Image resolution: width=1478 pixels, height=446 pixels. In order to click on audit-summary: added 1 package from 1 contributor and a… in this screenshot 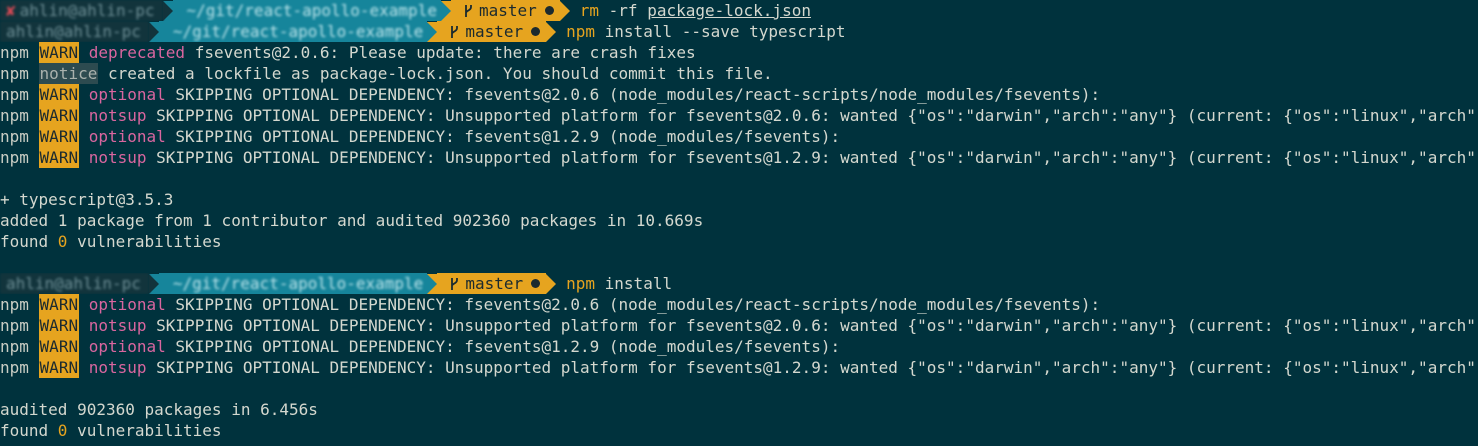, I will do `click(352, 220)`.